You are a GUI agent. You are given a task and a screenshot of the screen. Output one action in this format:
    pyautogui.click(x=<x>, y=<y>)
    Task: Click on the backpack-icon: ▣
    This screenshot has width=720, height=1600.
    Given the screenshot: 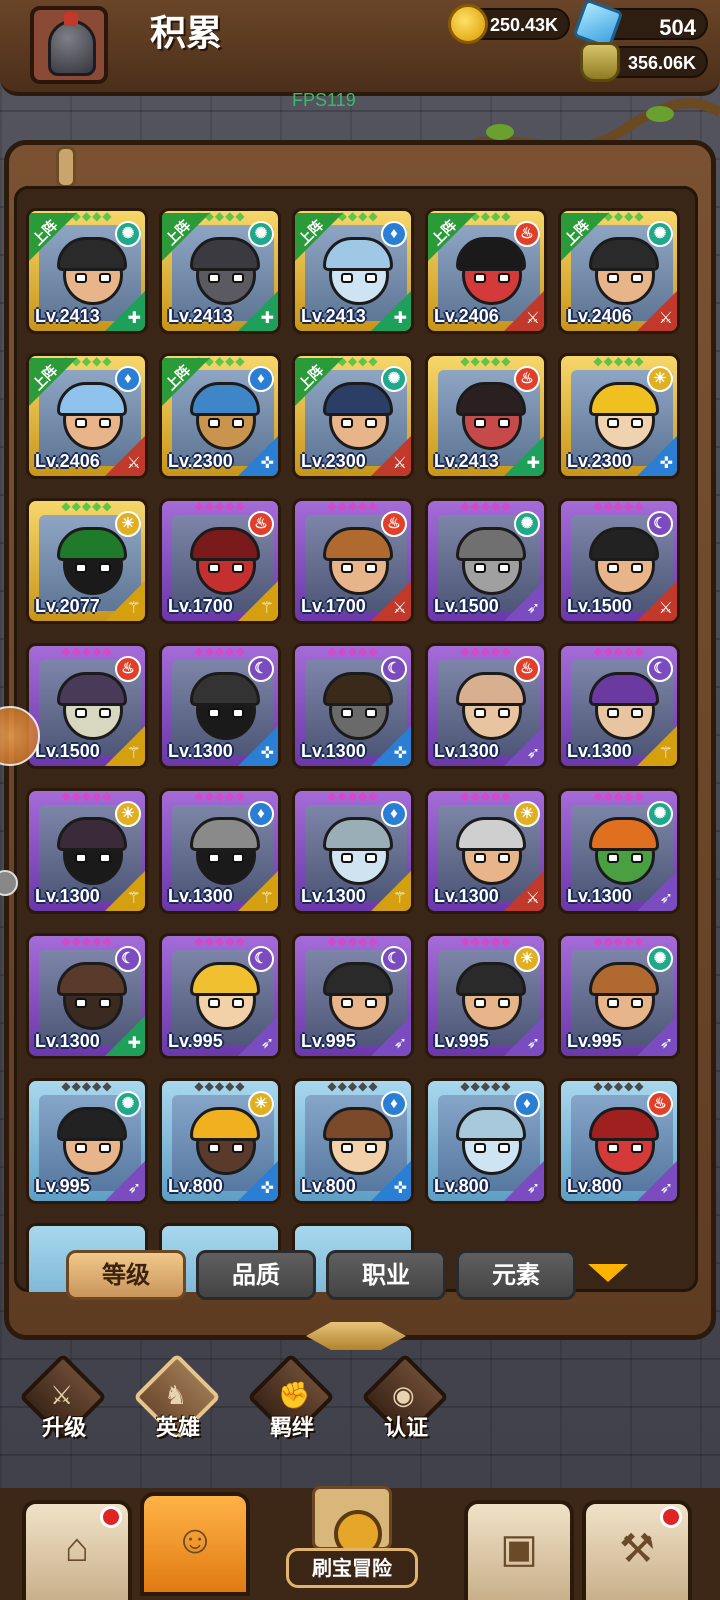 What is the action you would take?
    pyautogui.click(x=519, y=1549)
    